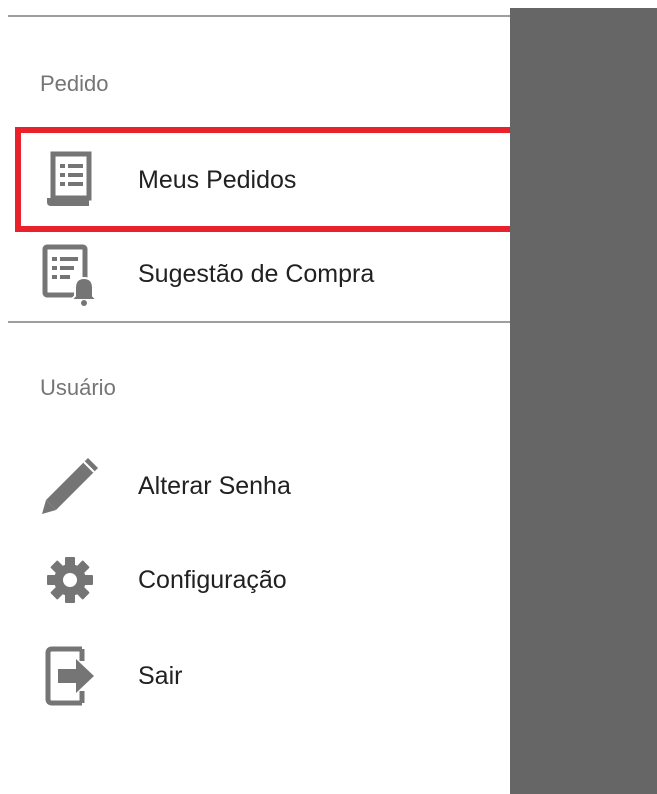  What do you see at coordinates (70, 274) in the screenshot?
I see `purchase-suggestion-icon` at bounding box center [70, 274].